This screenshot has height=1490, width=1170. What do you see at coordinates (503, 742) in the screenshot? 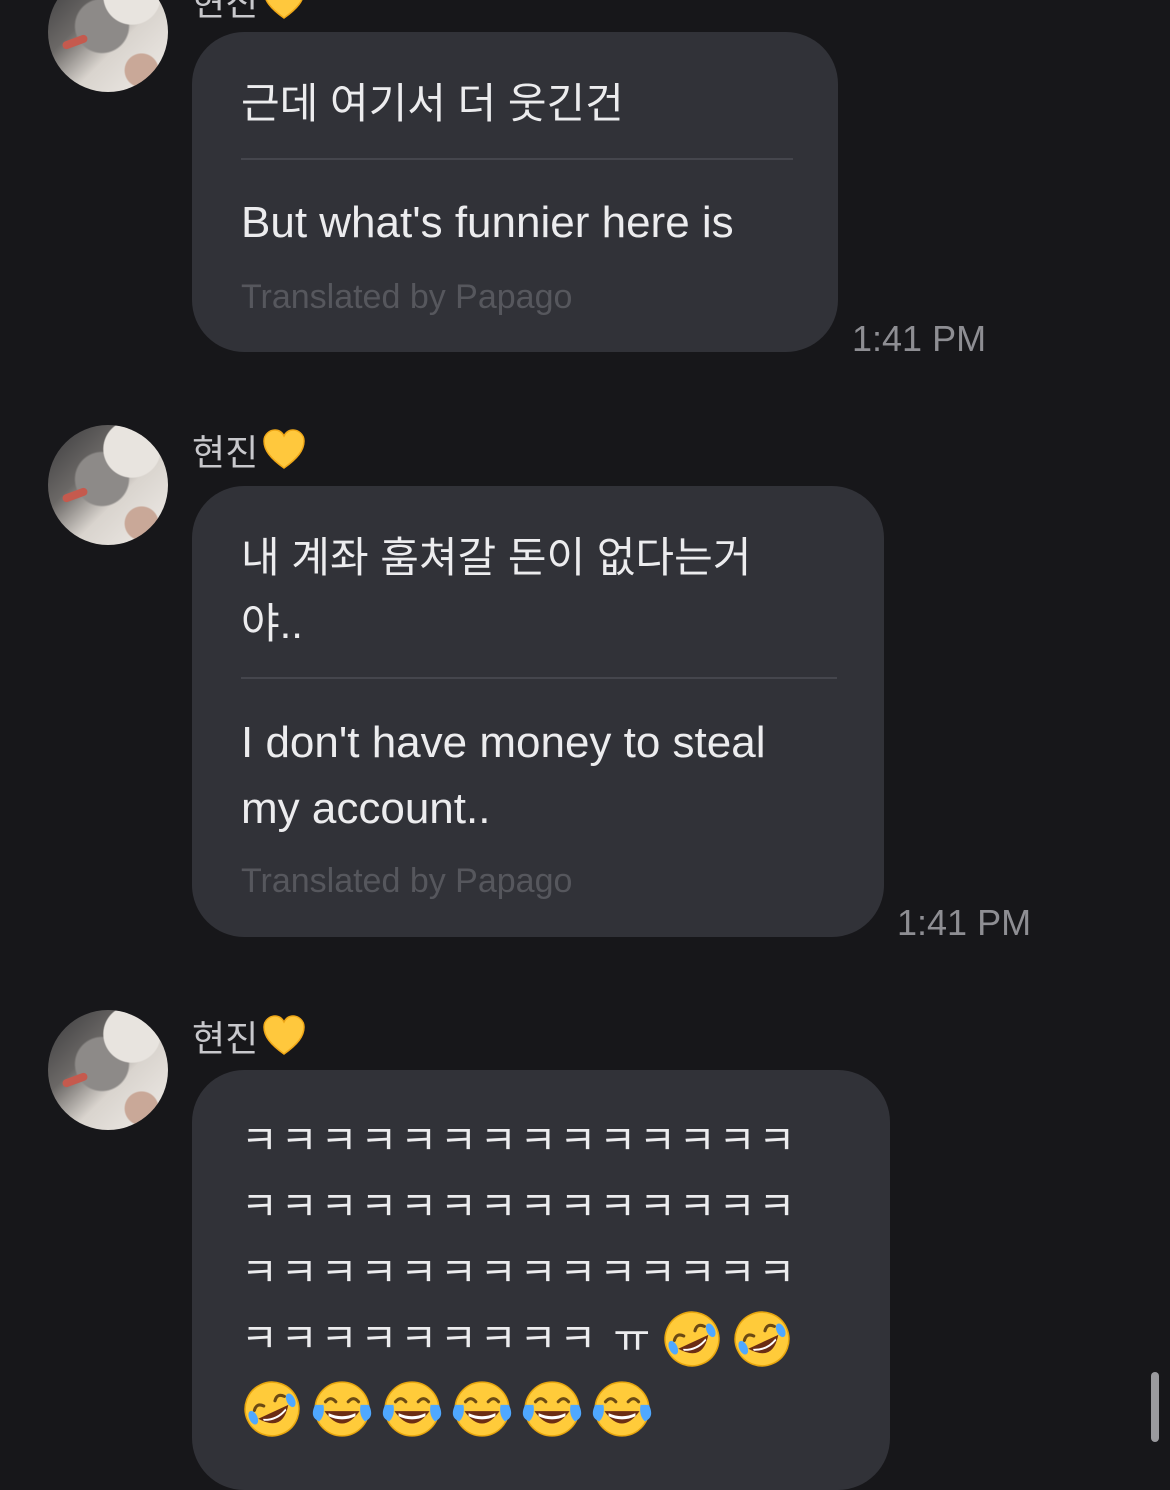
I see `translated-text-line: I don't have money to steal` at bounding box center [503, 742].